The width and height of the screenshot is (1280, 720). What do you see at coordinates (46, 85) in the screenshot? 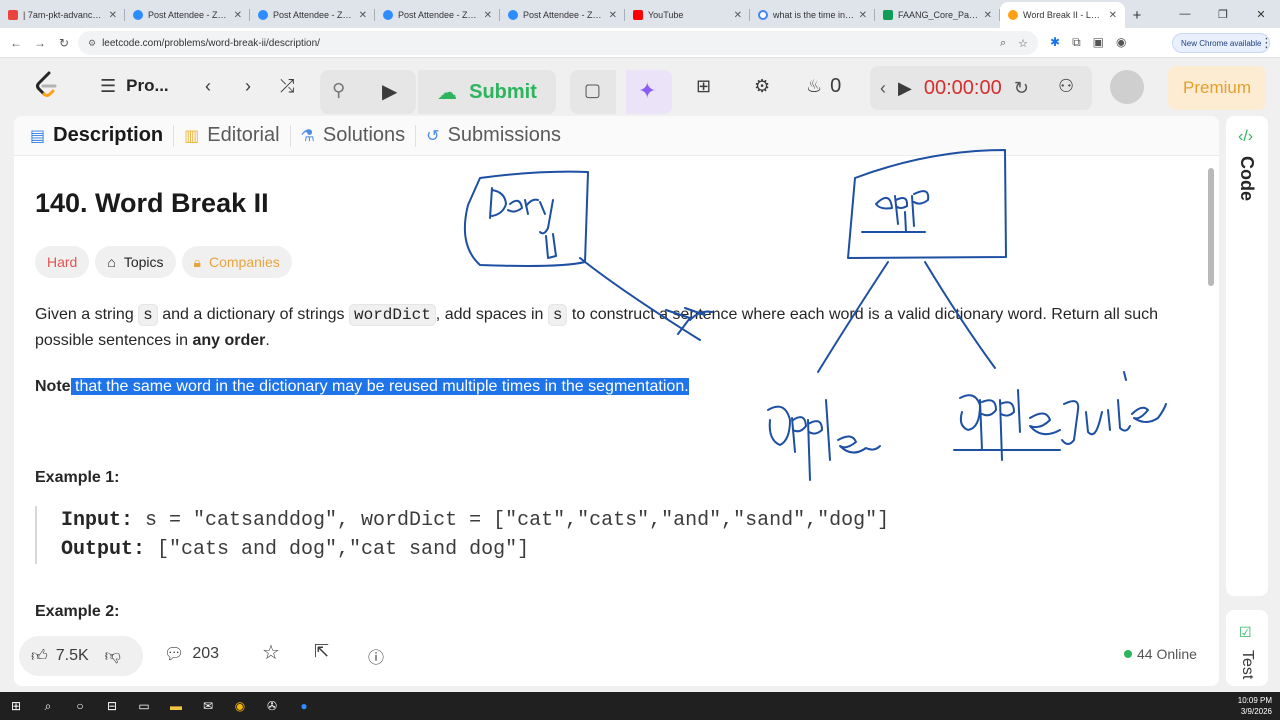
I see `leetcode-logo-icon` at bounding box center [46, 85].